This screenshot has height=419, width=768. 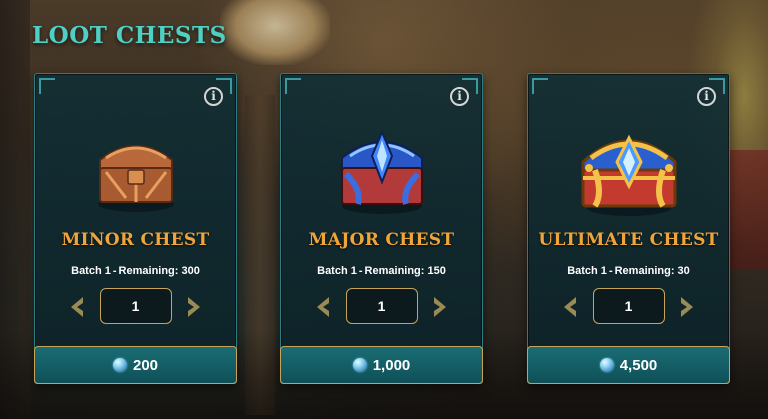 I want to click on buy-button: 1,000, so click(x=381, y=365).